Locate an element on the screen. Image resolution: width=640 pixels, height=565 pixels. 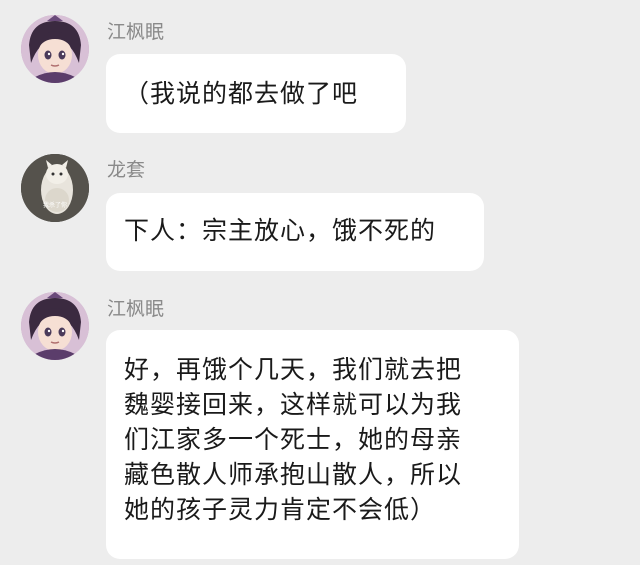
message-text: （我说的都去做了吧 is located at coordinates (241, 93).